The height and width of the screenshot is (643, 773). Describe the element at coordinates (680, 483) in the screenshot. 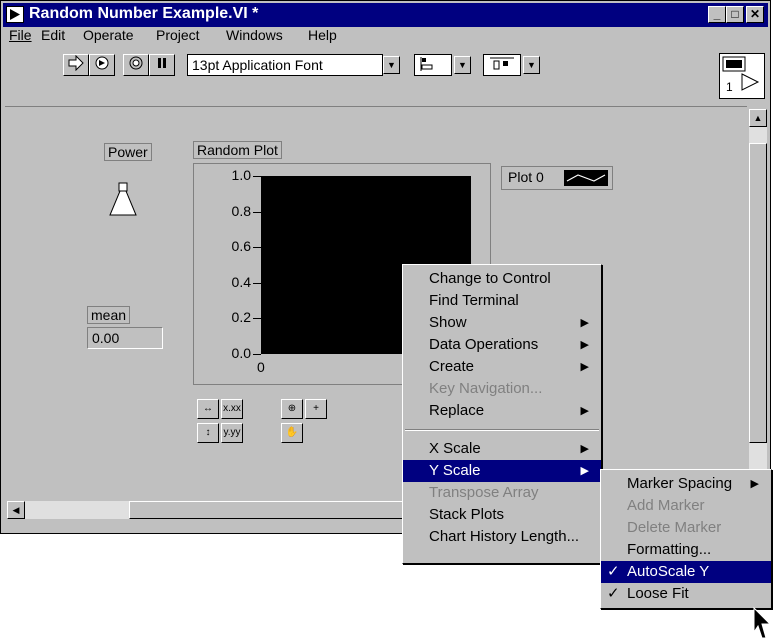

I see `menu-item-label: Marker Spacing` at that location.